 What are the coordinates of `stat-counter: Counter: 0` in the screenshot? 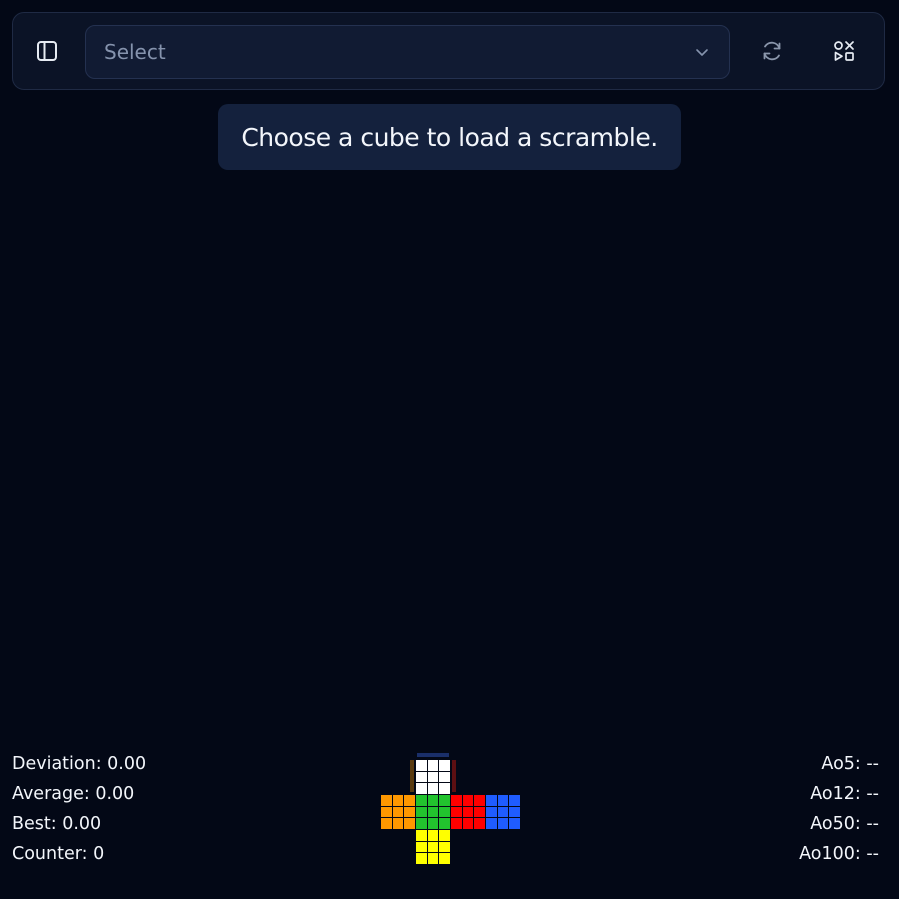 It's located at (58, 854).